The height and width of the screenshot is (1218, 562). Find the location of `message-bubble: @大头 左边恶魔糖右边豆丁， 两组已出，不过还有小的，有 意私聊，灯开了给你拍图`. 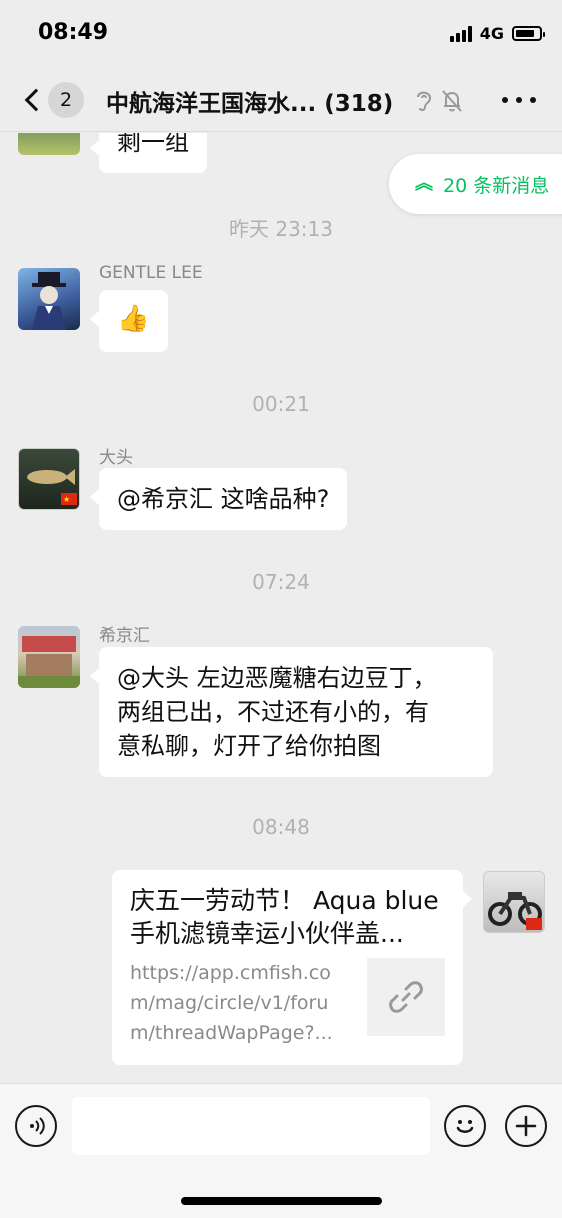

message-bubble: @大头 左边恶魔糖右边豆丁， 两组已出，不过还有小的，有 意私聊，灯开了给你拍图 is located at coordinates (291, 712).